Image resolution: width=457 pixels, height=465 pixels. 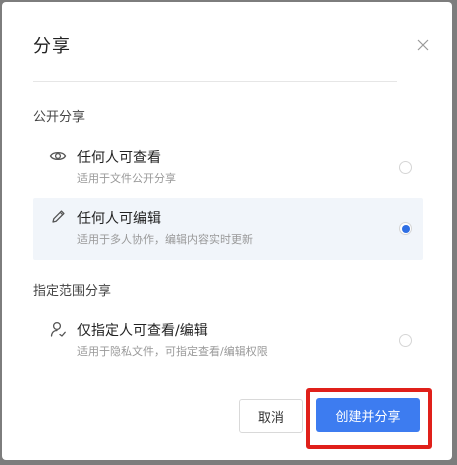 I want to click on option-title: 任何人可查看, so click(x=119, y=158).